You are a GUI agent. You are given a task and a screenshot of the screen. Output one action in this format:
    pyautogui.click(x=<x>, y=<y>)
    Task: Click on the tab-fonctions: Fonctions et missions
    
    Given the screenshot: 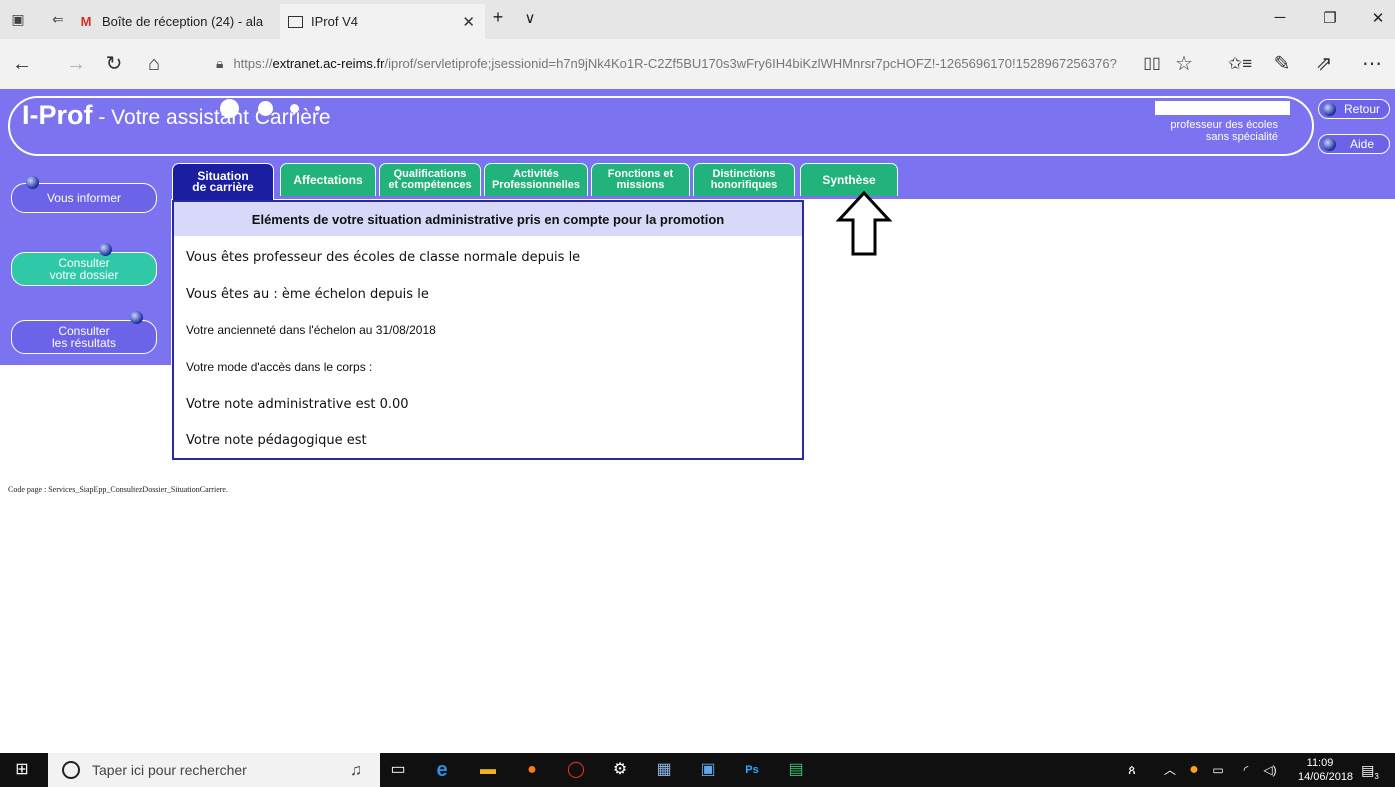 What is the action you would take?
    pyautogui.click(x=640, y=179)
    